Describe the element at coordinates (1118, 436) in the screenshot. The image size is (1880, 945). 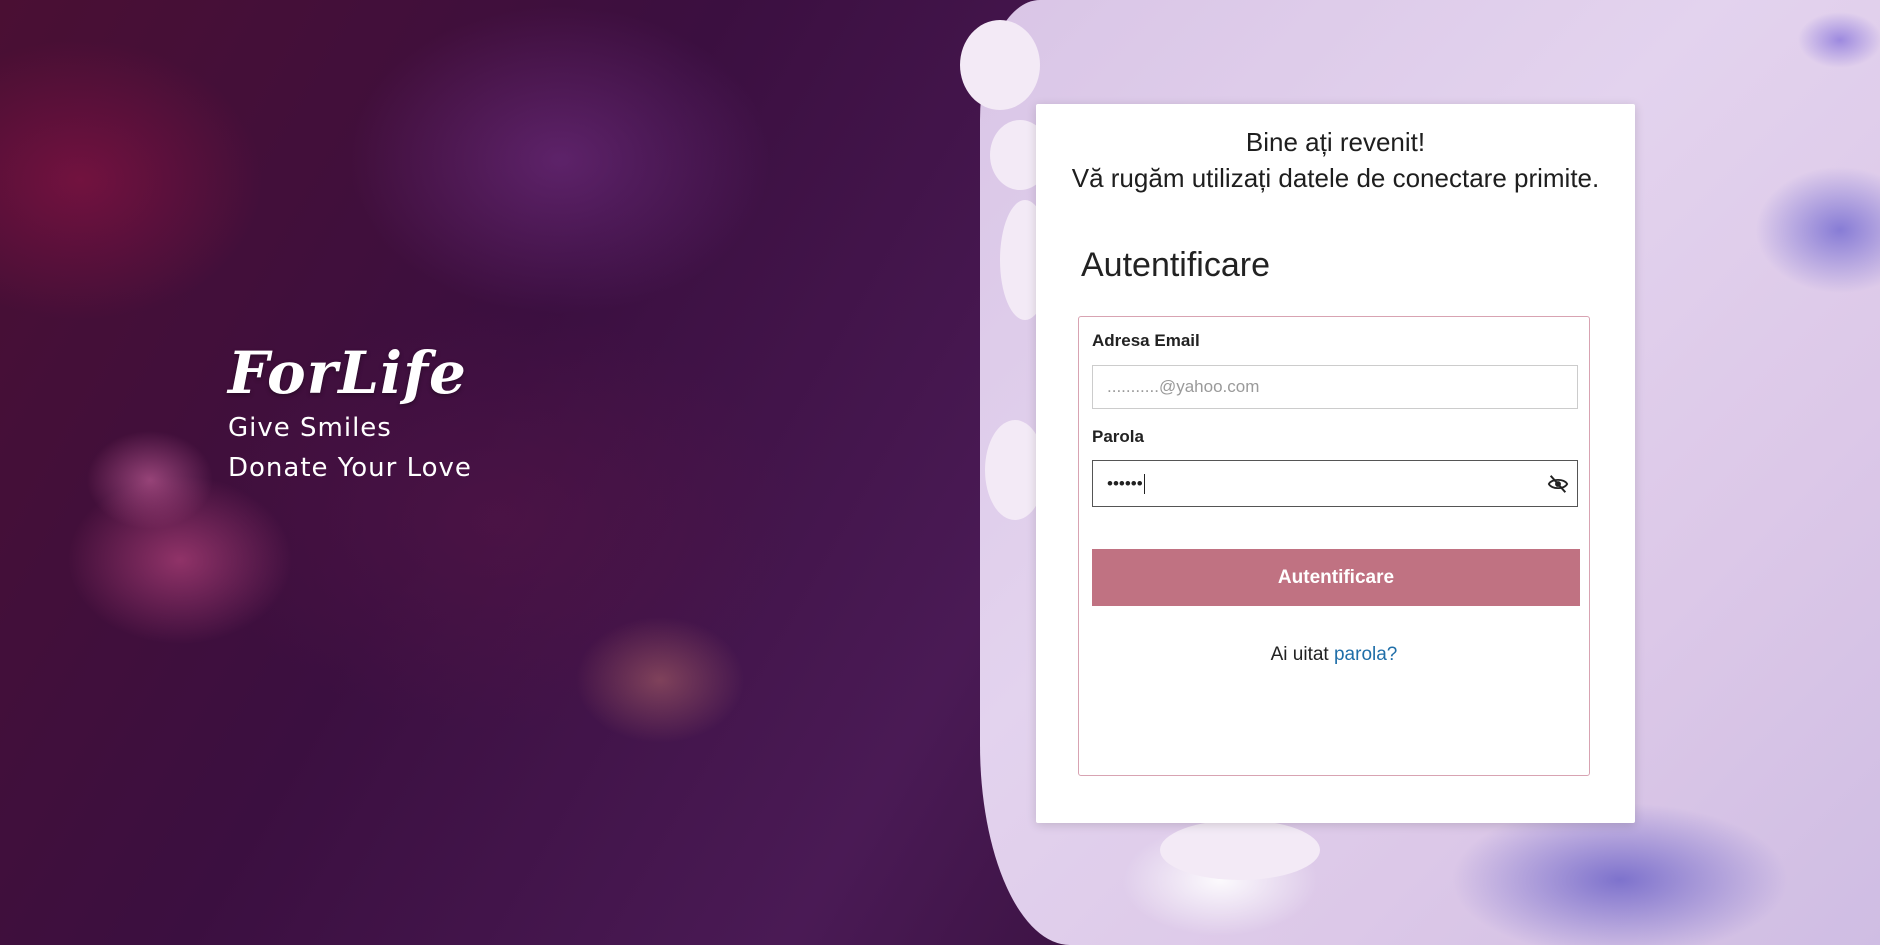
I see `password-label: Parola` at that location.